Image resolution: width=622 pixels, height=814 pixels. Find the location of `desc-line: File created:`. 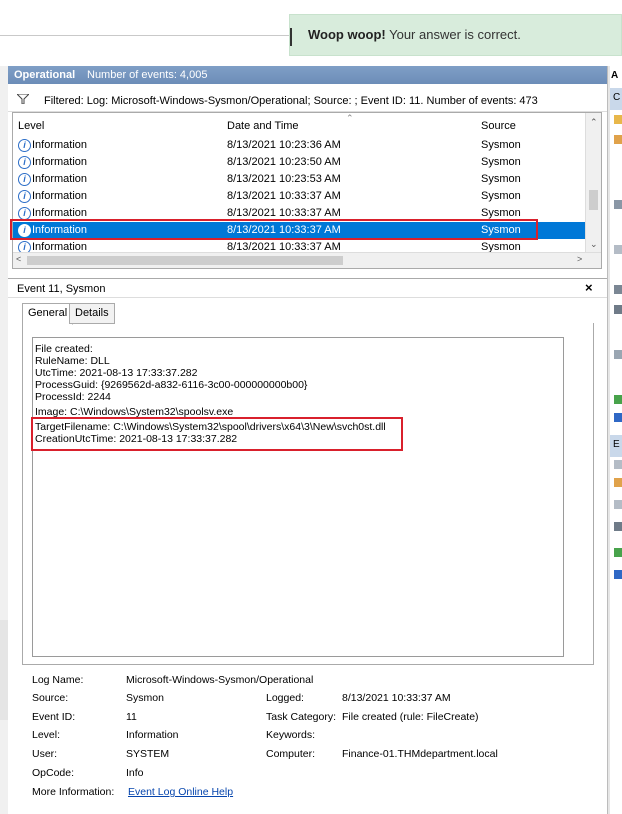

desc-line: File created: is located at coordinates (64, 349).